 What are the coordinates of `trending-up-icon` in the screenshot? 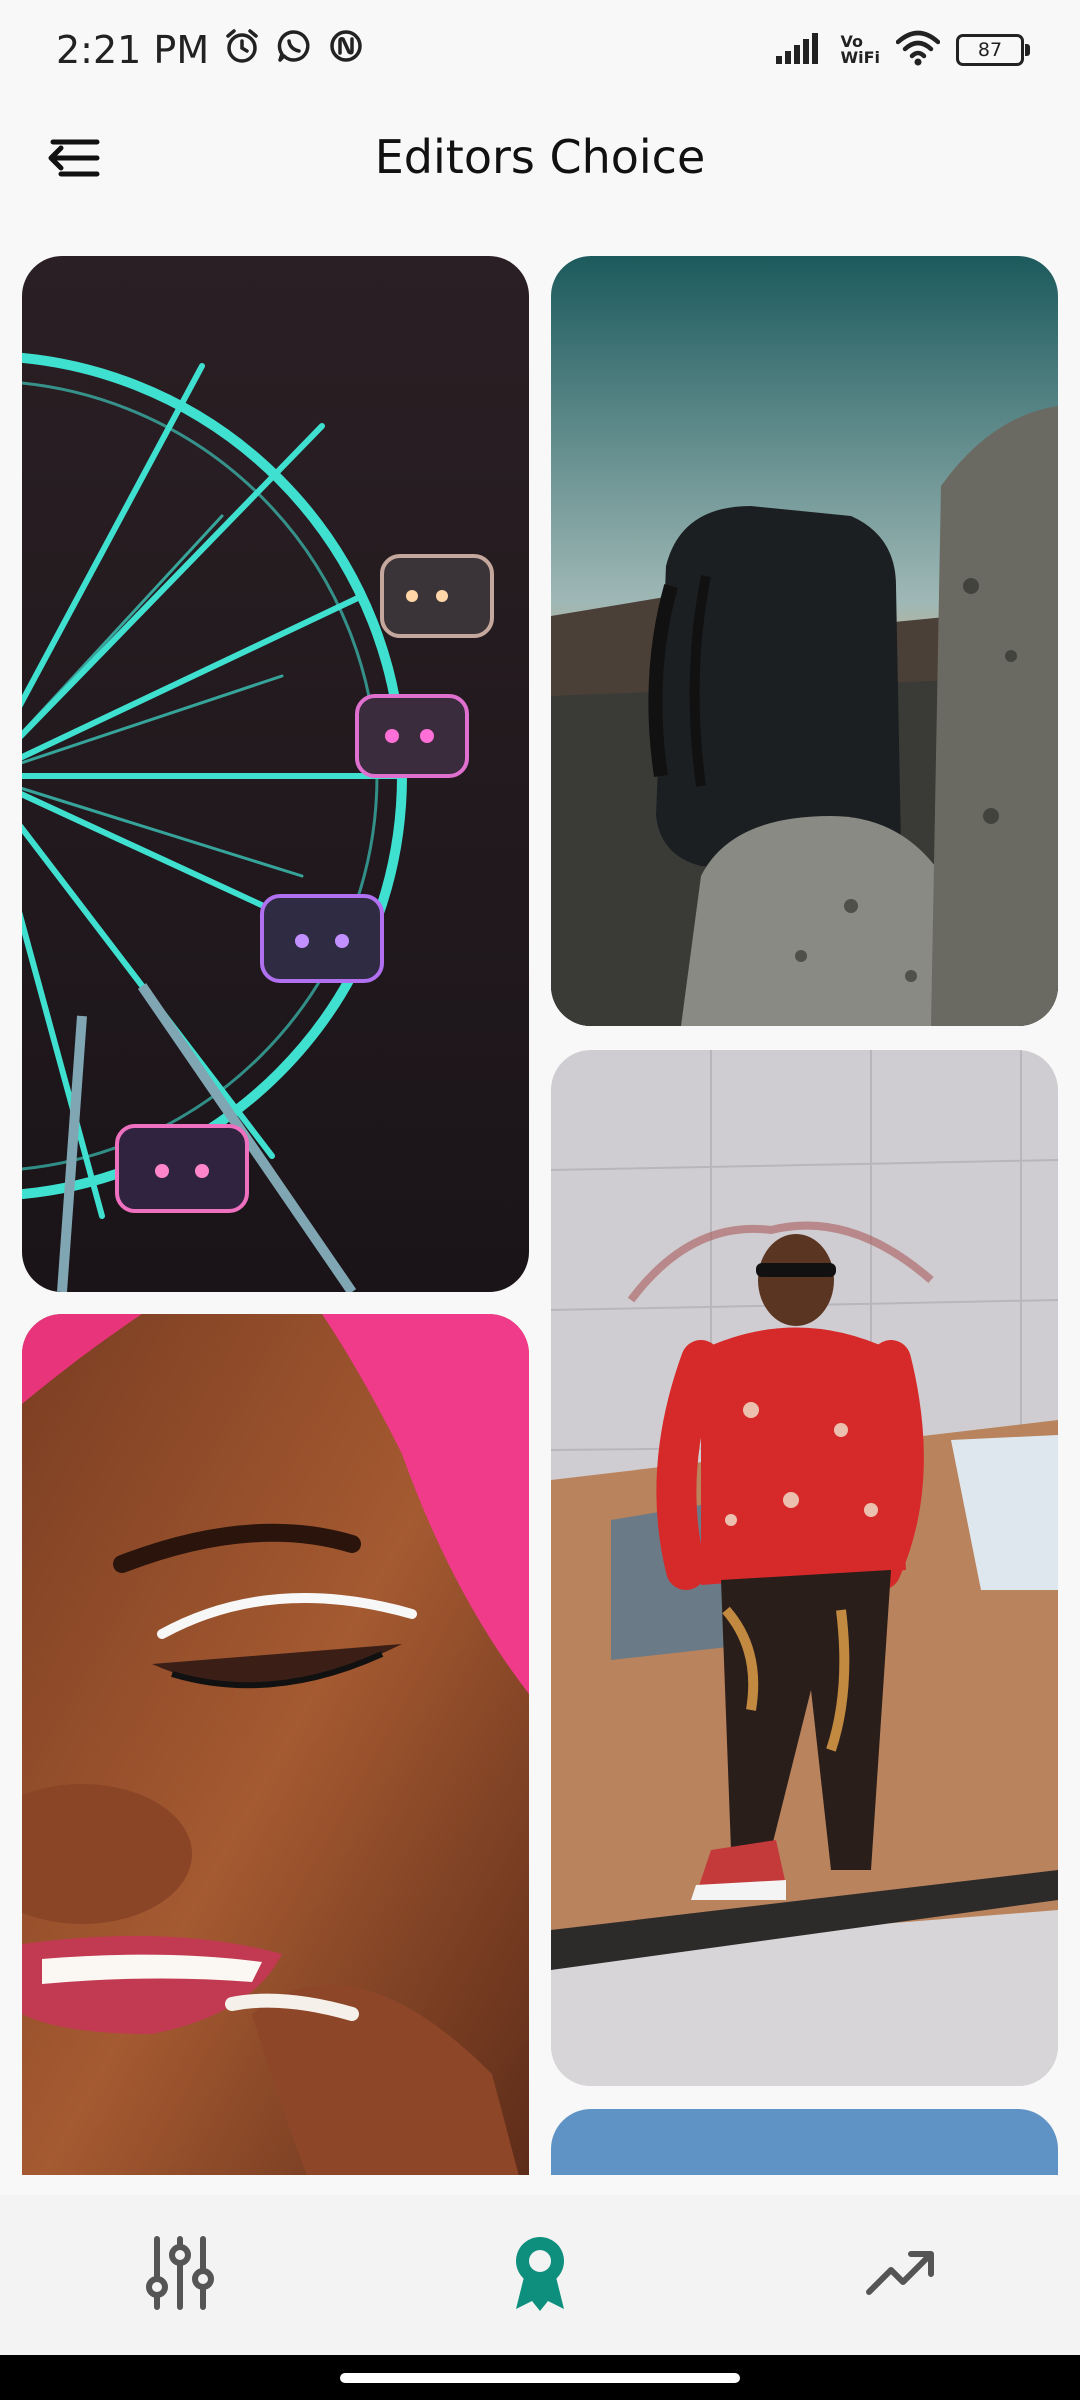 It's located at (900, 2275).